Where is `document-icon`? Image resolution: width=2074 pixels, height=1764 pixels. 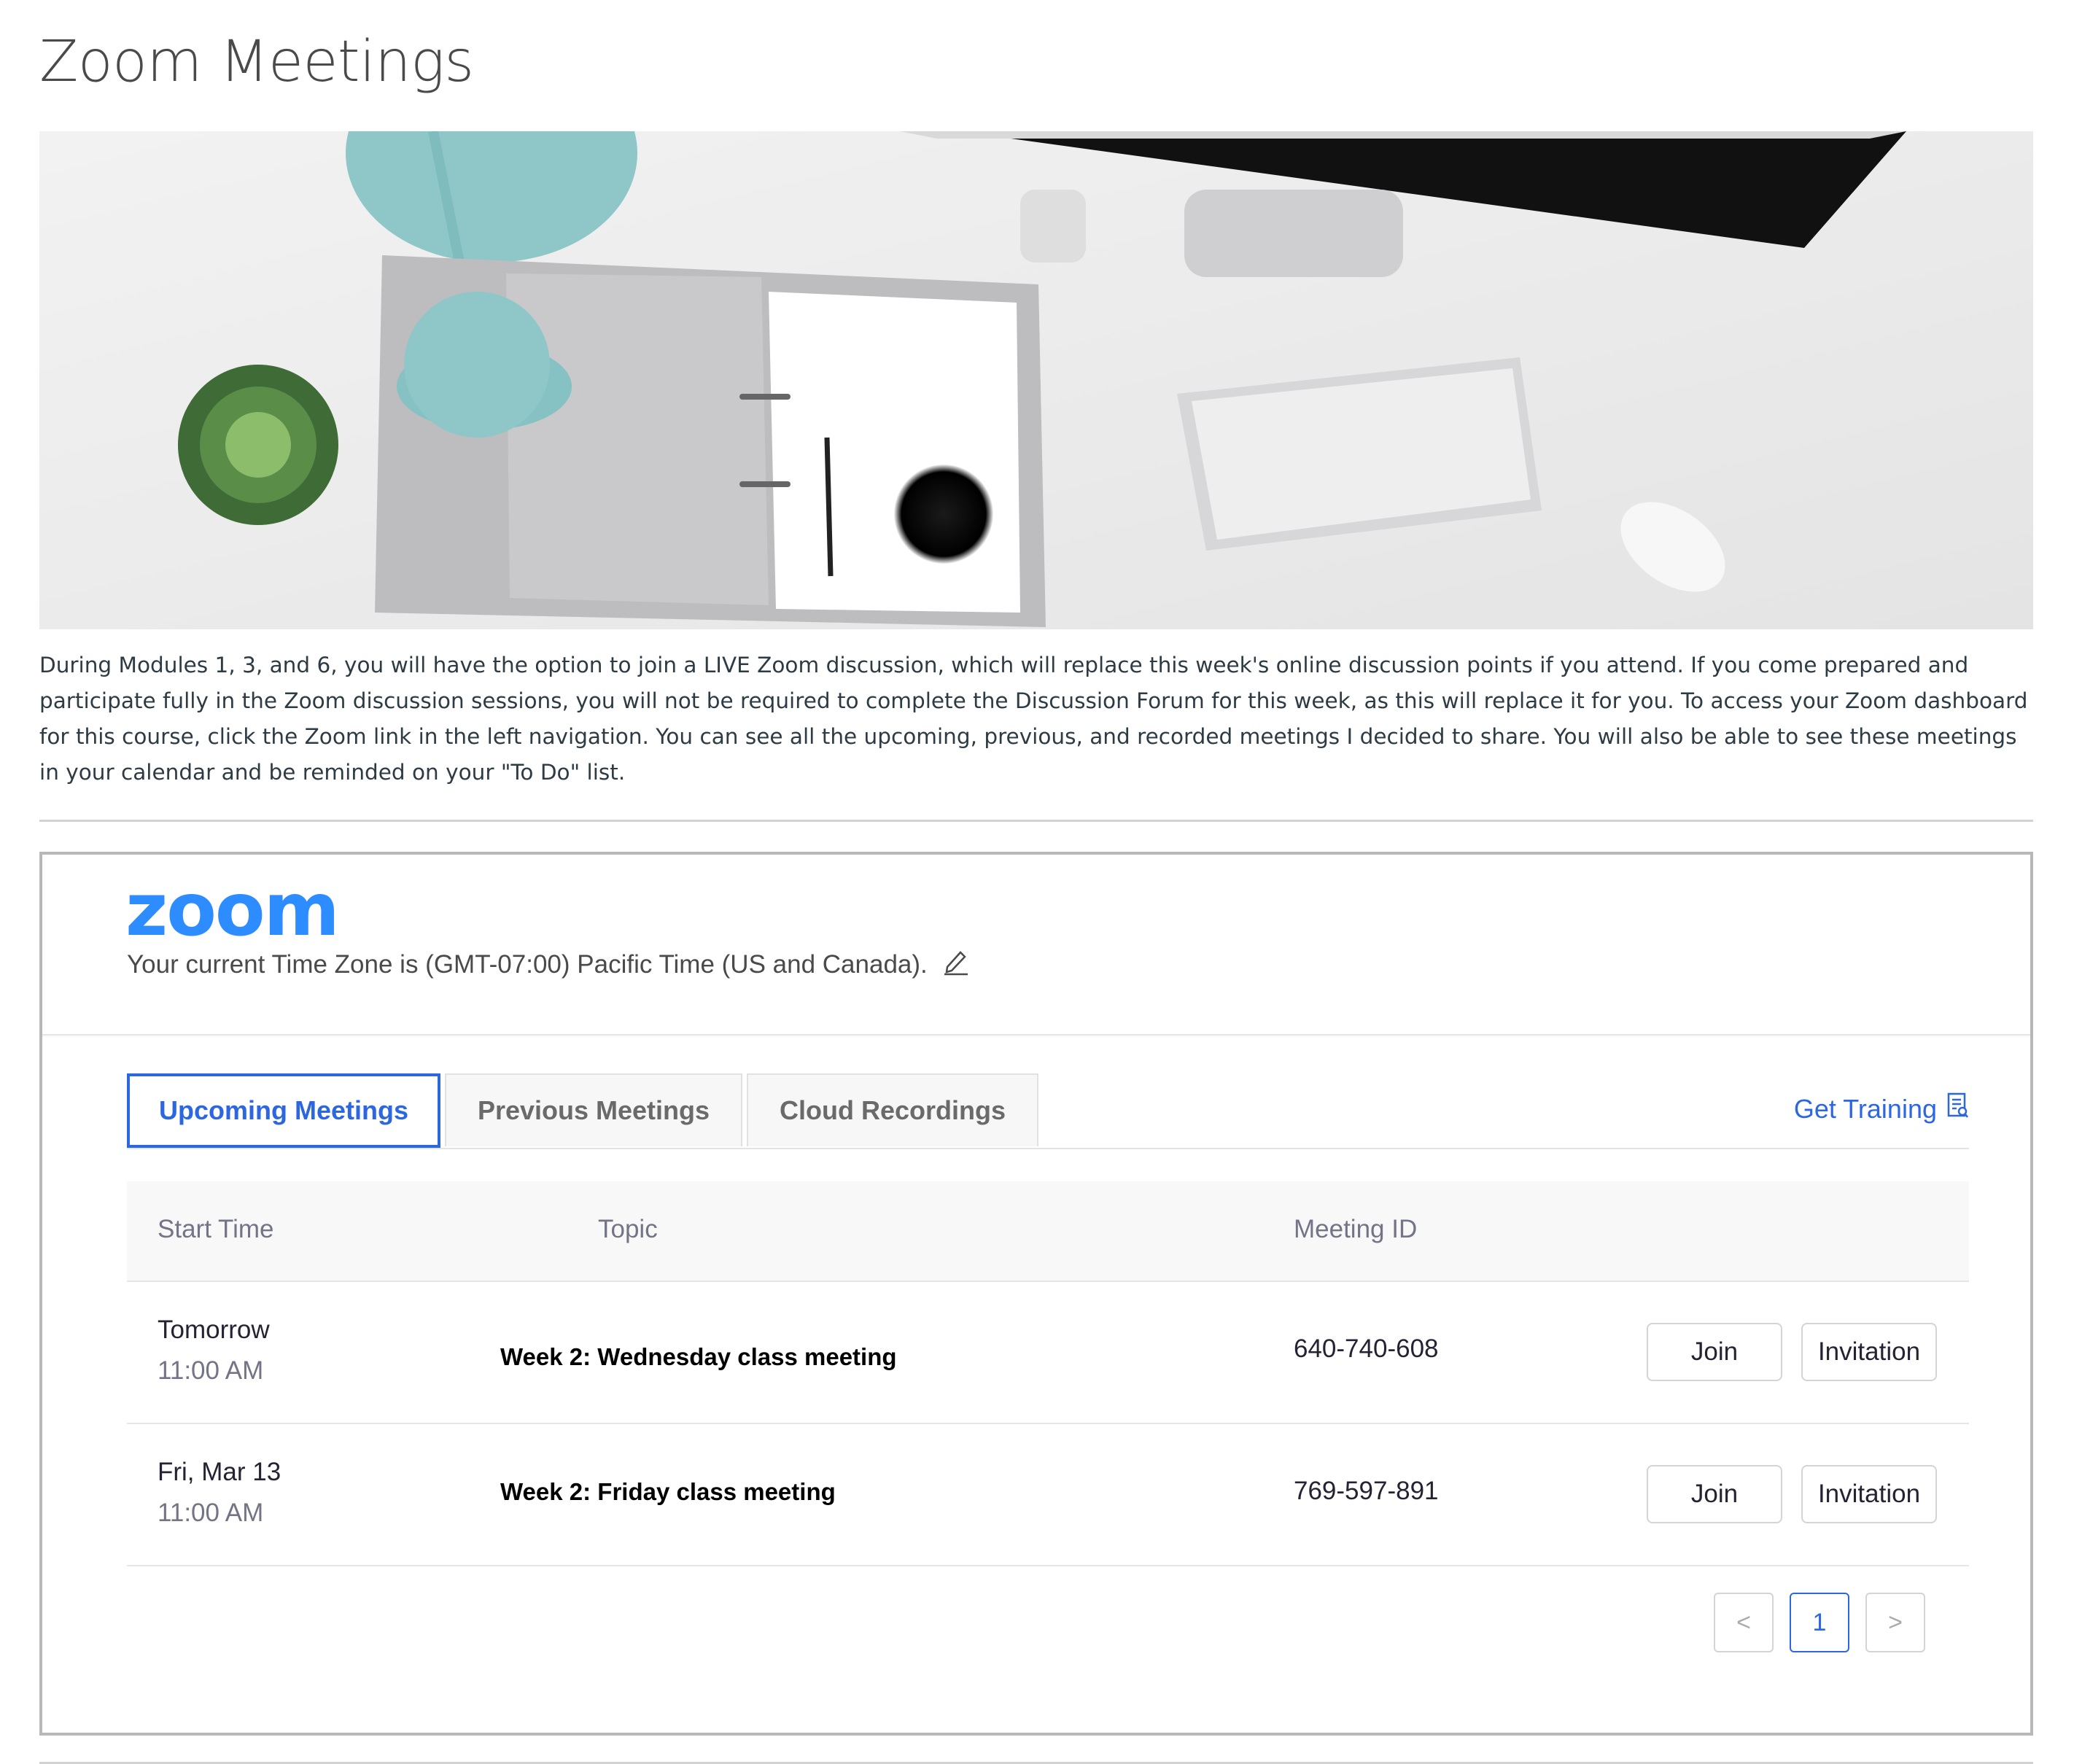
document-icon is located at coordinates (1958, 1108).